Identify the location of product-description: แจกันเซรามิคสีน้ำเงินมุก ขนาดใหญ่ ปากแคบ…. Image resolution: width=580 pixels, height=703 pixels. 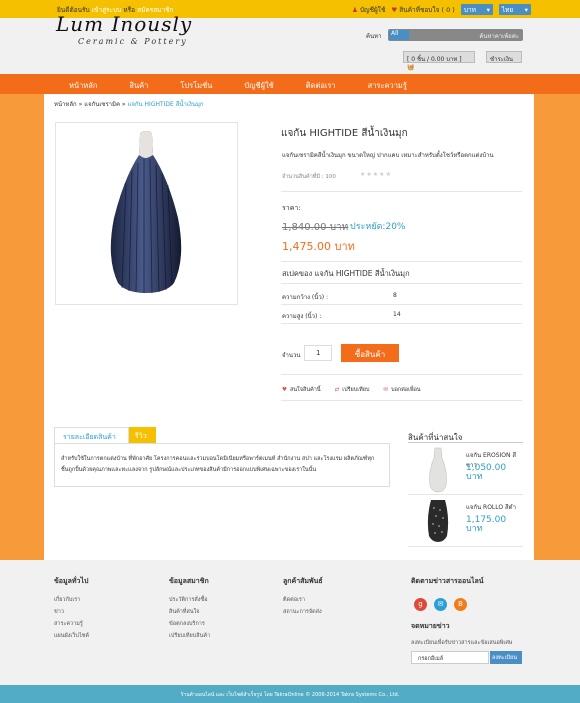
(388, 155).